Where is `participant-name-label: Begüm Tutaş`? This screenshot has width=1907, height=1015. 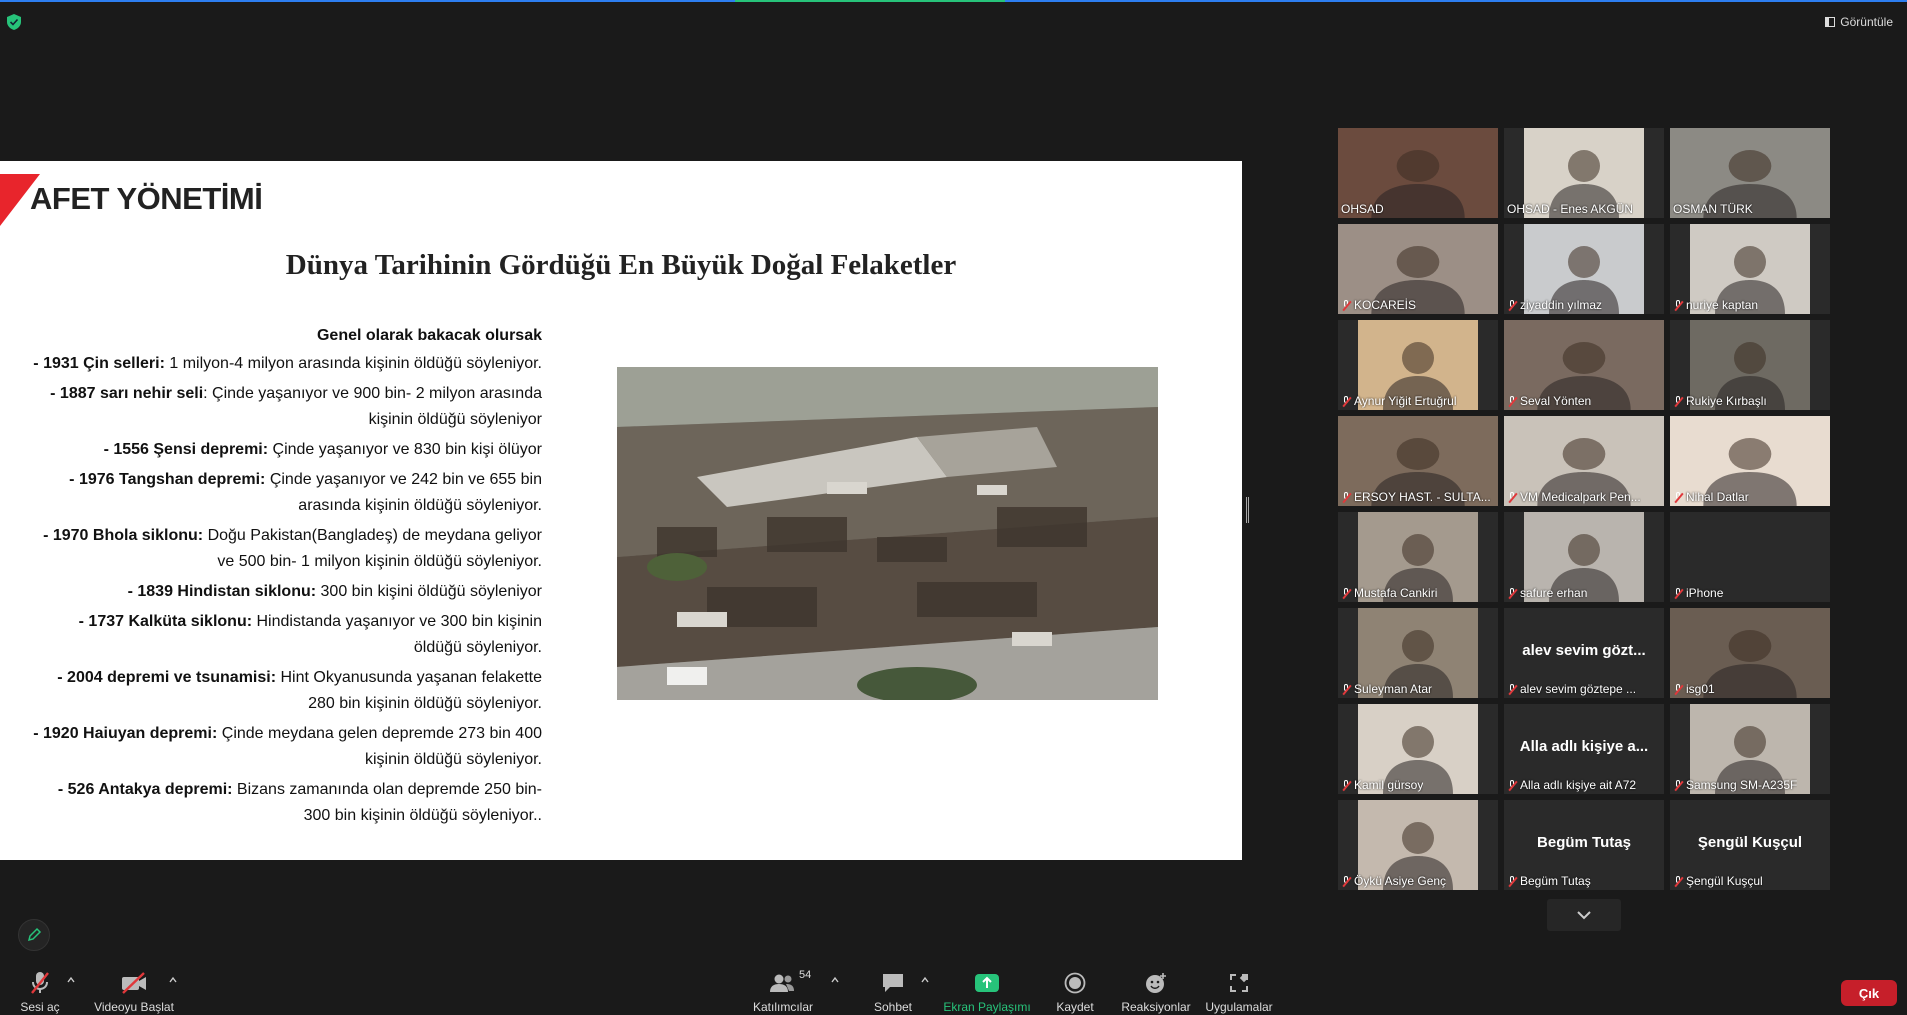 participant-name-label: Begüm Tutaş is located at coordinates (1549, 881).